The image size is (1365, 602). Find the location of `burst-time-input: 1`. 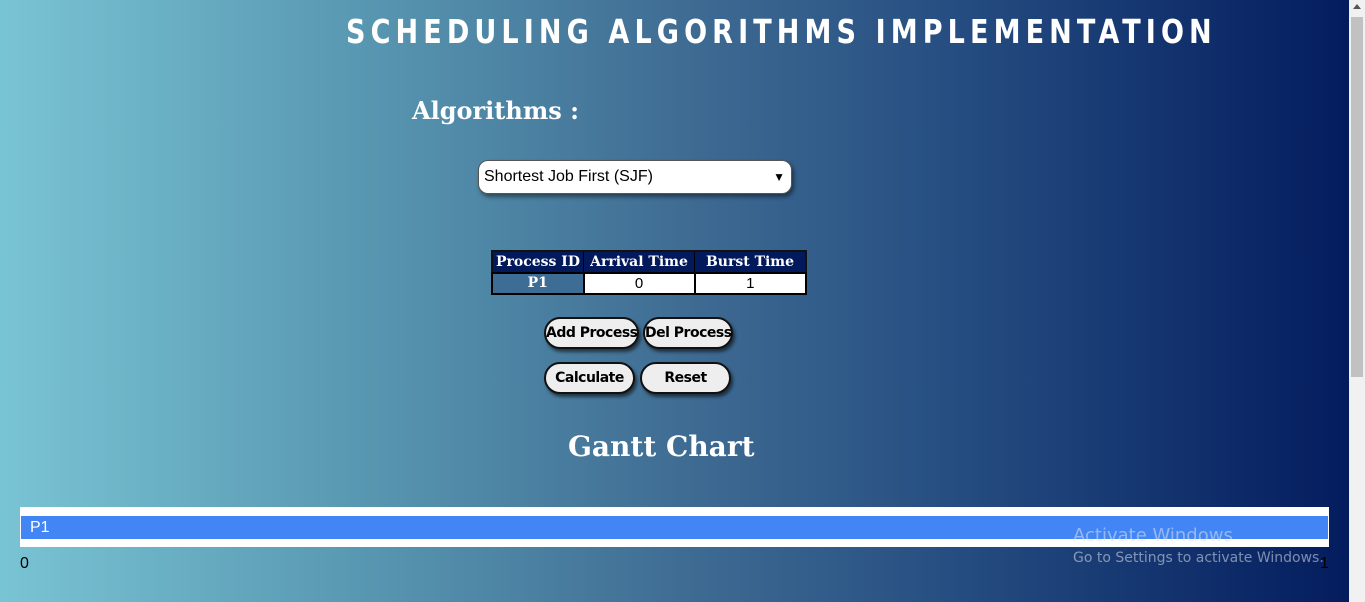

burst-time-input: 1 is located at coordinates (750, 283).